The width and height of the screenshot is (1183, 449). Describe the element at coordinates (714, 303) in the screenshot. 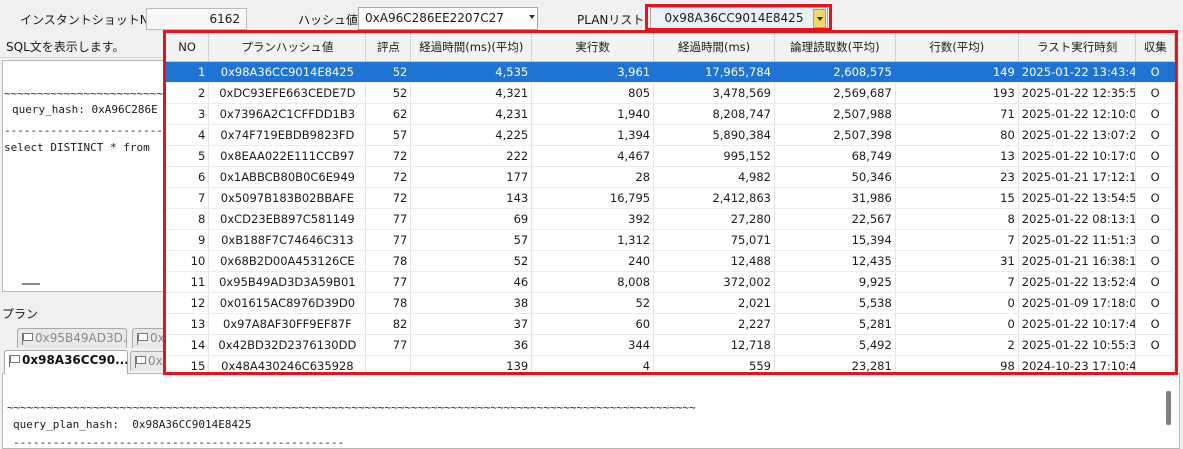

I see `table-cell: 2,021` at that location.